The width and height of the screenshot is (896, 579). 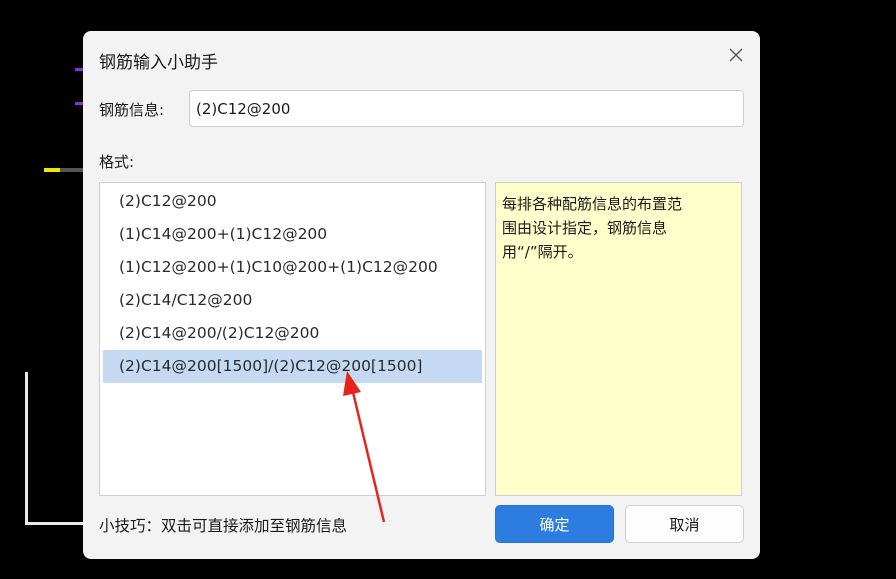 What do you see at coordinates (684, 524) in the screenshot?
I see `cancel-button: 取消` at bounding box center [684, 524].